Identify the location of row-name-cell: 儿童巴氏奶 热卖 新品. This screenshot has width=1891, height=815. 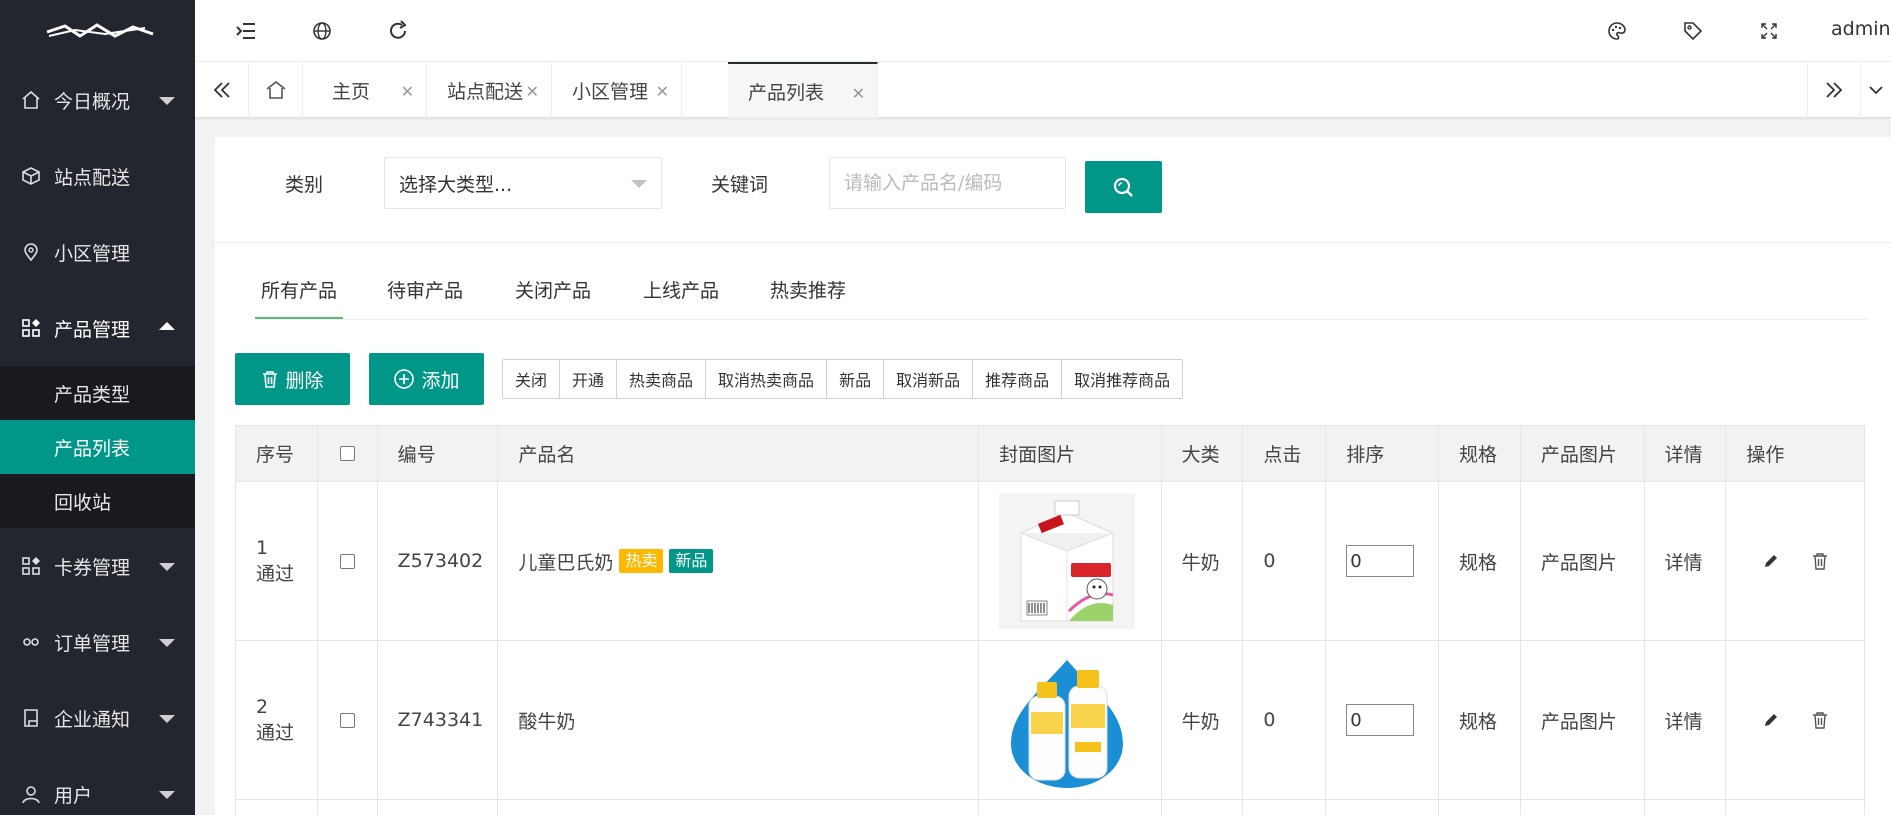
(739, 561).